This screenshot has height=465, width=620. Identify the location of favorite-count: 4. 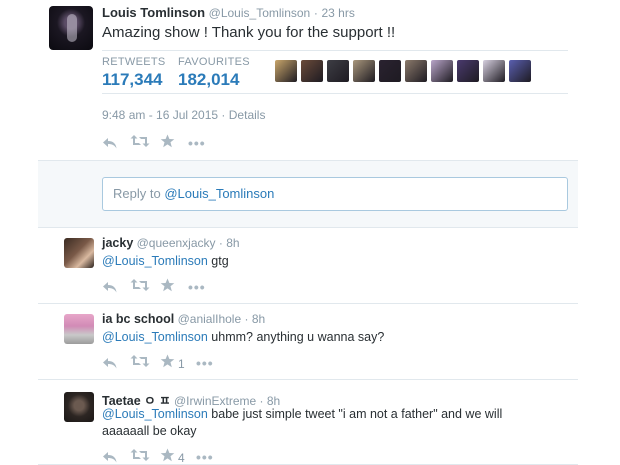
(181, 458).